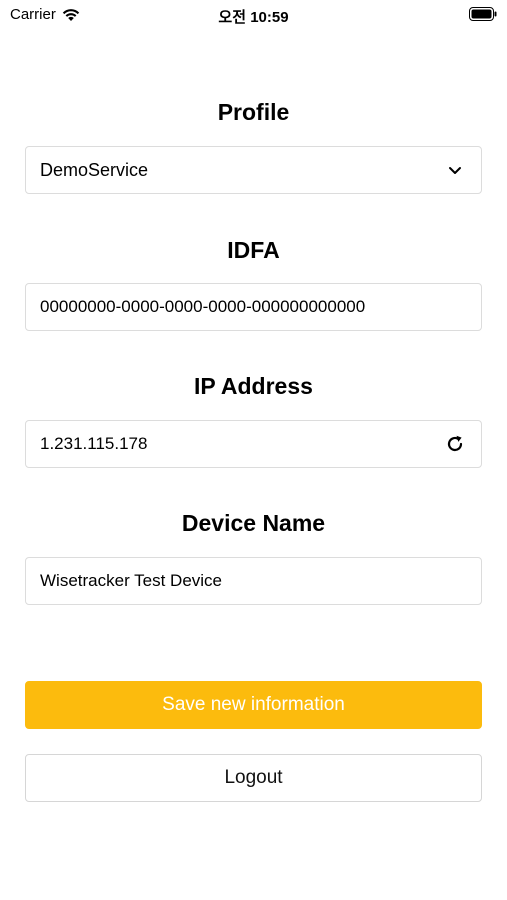 The image size is (507, 900). Describe the element at coordinates (253, 250) in the screenshot. I see `idfa-title: IDFA` at that location.